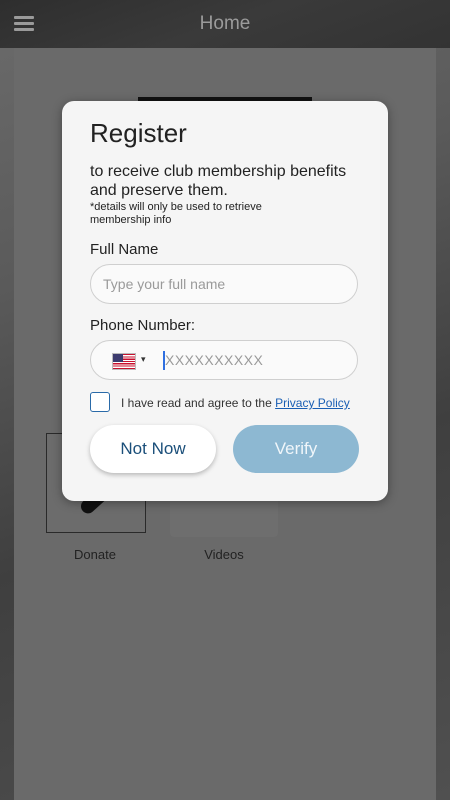 The height and width of the screenshot is (800, 450). What do you see at coordinates (312, 403) in the screenshot?
I see `privacy-policy-link: Privacy Policy` at bounding box center [312, 403].